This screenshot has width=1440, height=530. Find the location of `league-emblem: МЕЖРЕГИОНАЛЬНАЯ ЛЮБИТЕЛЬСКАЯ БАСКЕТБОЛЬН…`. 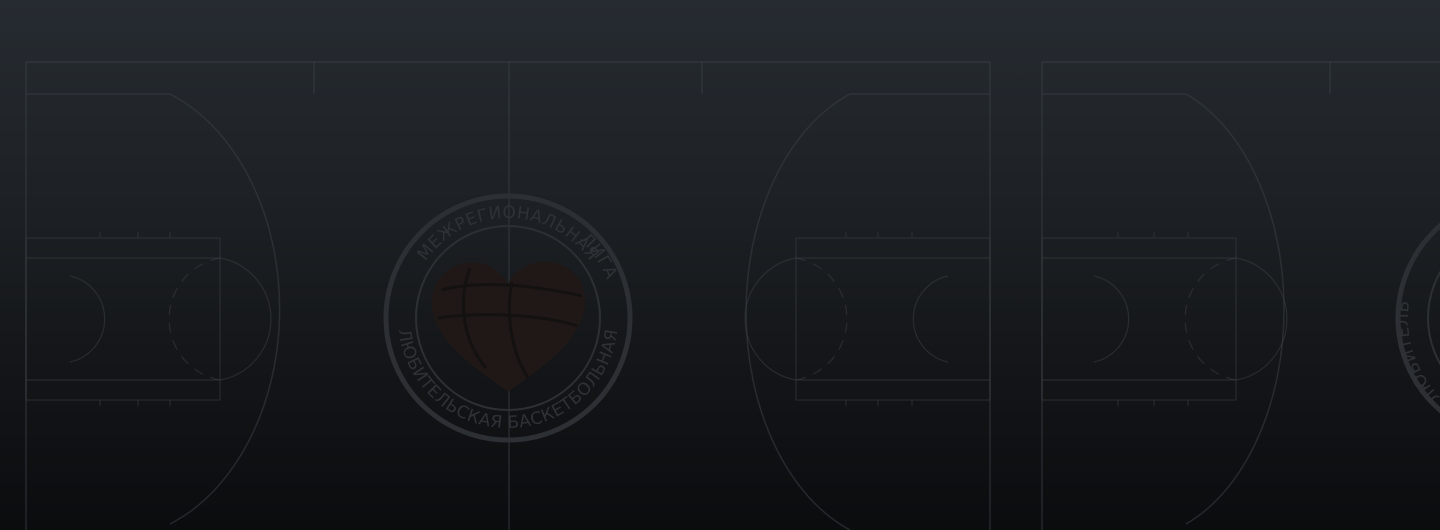

league-emblem: МЕЖРЕГИОНАЛЬНАЯ ЛЮБИТЕЛЬСКАЯ БАСКЕТБОЛЬН… is located at coordinates (508, 318).